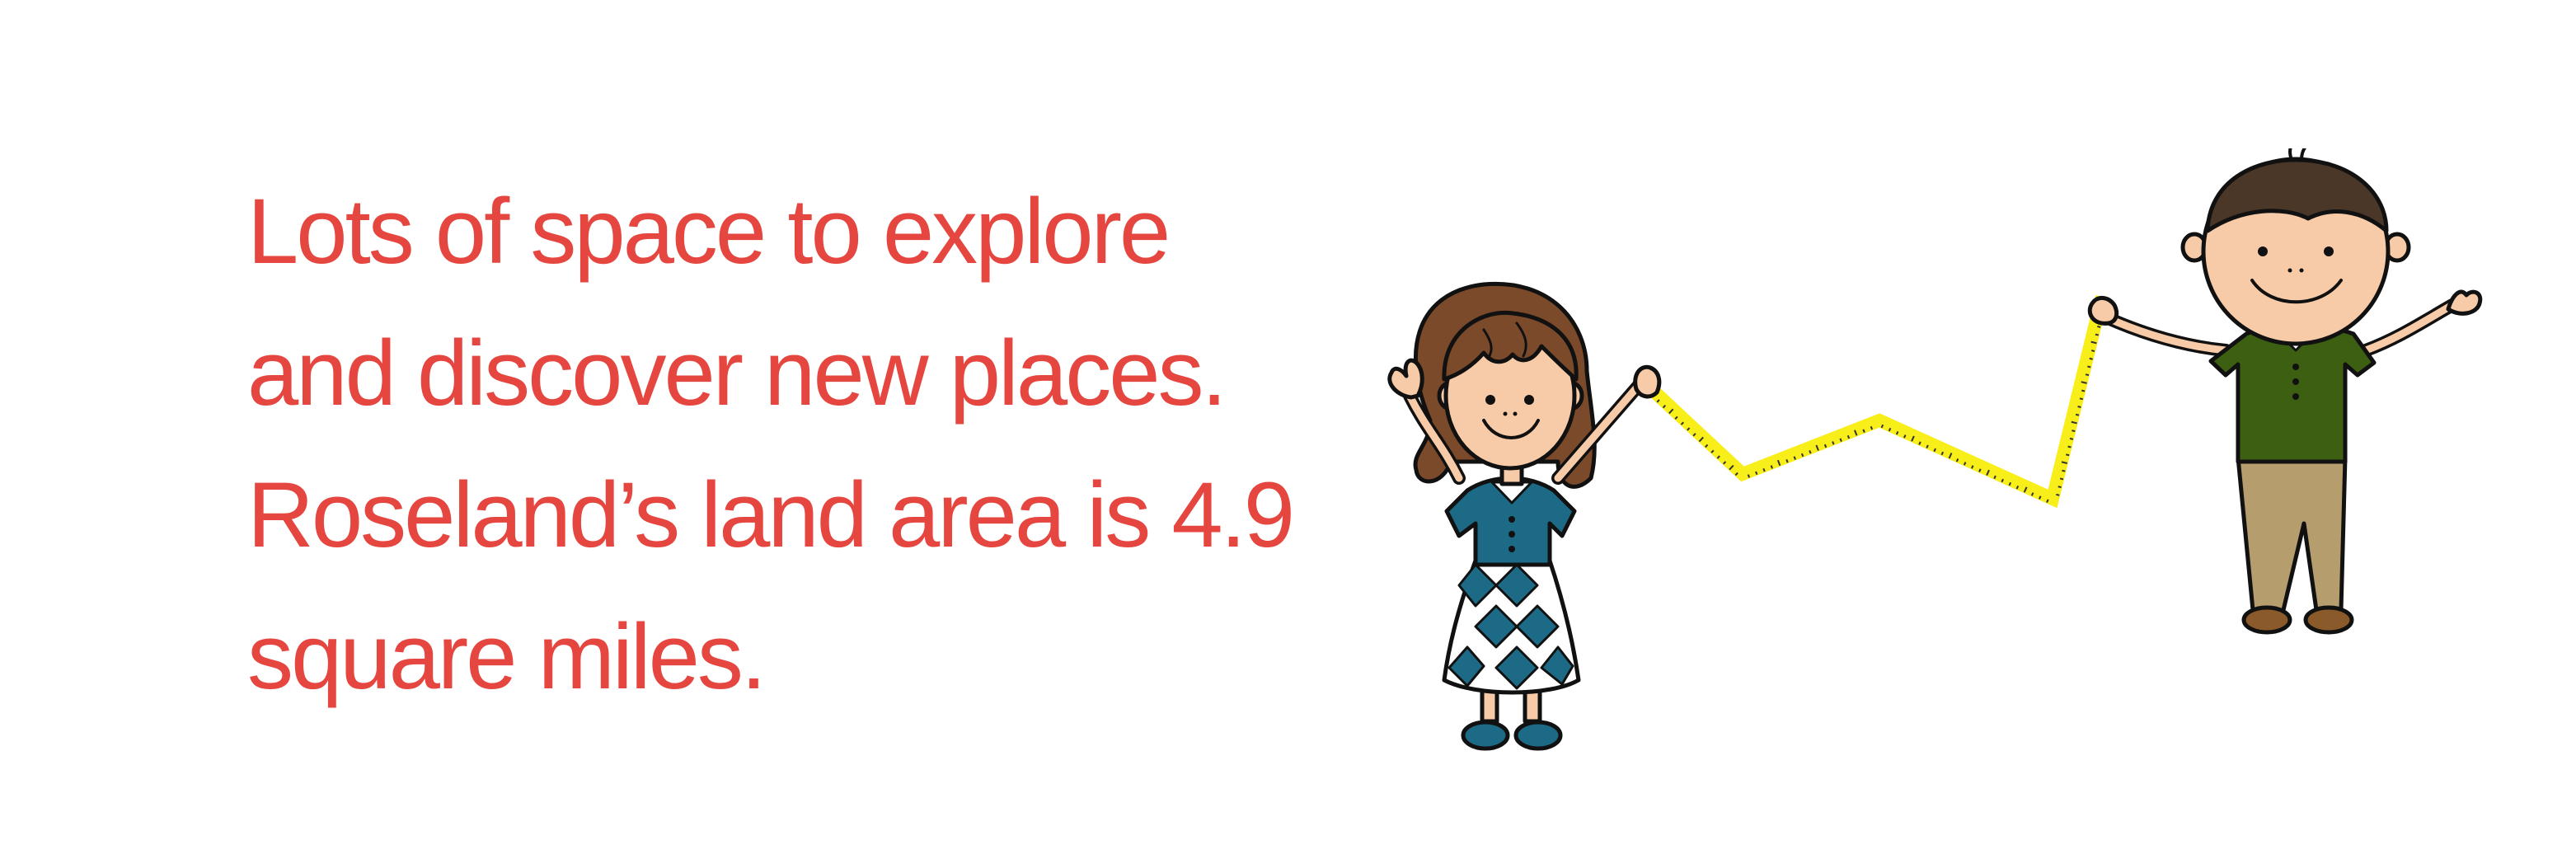 This screenshot has height=859, width=2576. Describe the element at coordinates (1406, 379) in the screenshot. I see `girl-left-hand` at that location.